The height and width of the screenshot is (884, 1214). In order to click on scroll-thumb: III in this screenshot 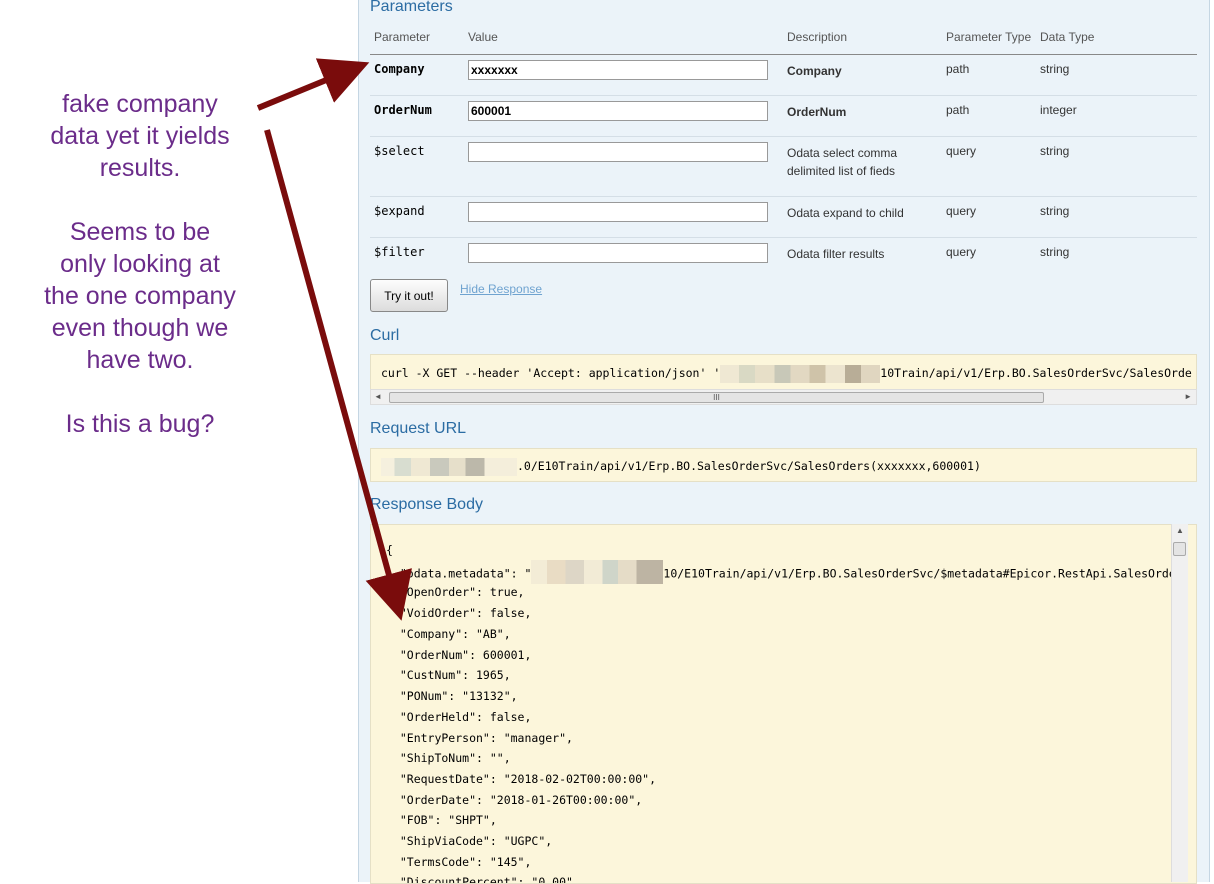, I will do `click(716, 397)`.